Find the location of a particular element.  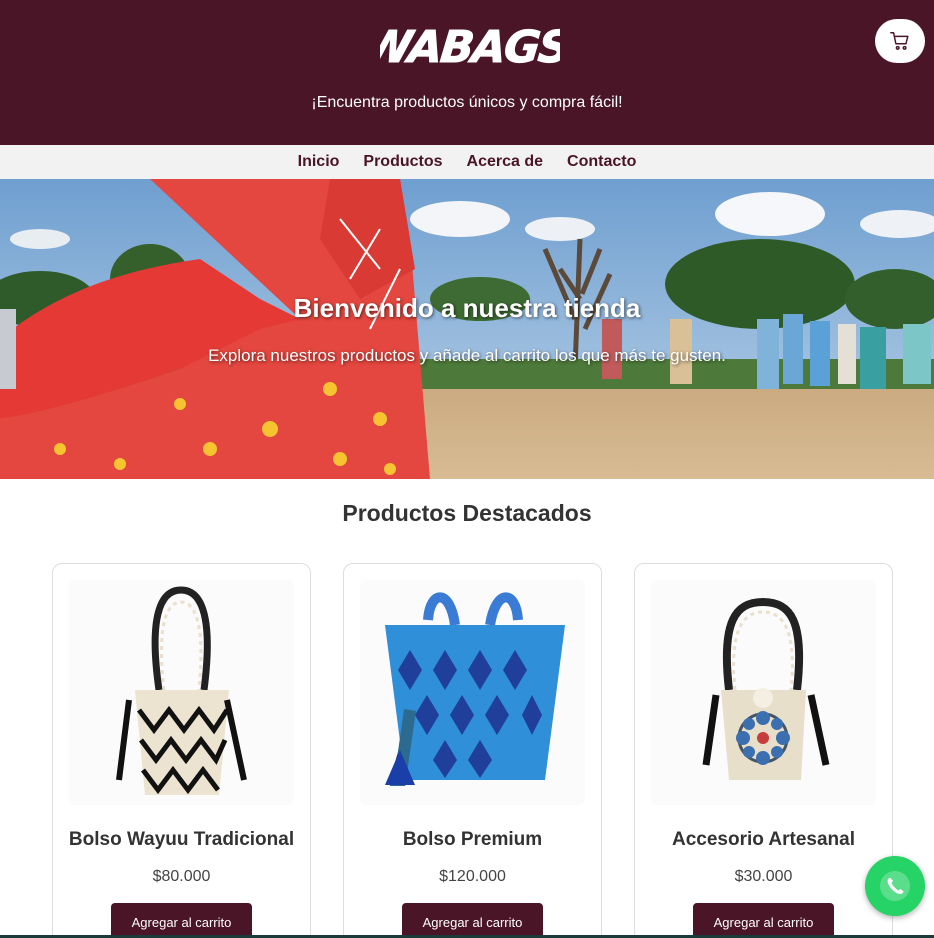

product-price: $120.000 is located at coordinates (472, 876).